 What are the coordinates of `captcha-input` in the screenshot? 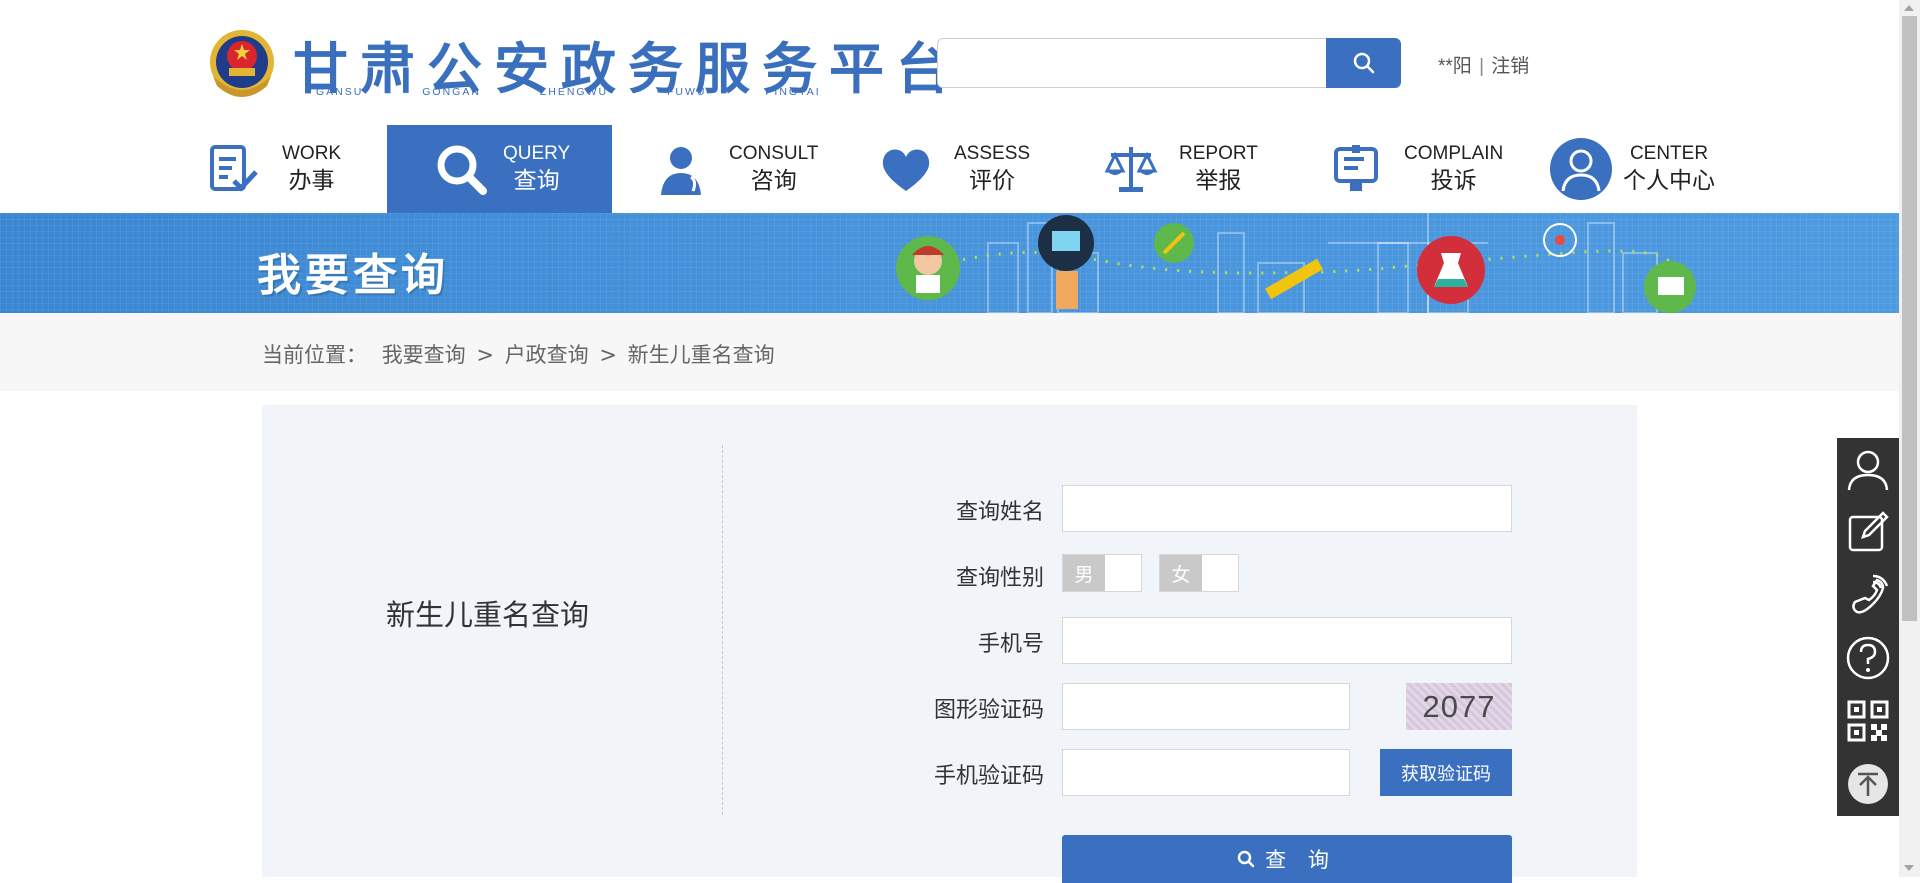 It's located at (1206, 706).